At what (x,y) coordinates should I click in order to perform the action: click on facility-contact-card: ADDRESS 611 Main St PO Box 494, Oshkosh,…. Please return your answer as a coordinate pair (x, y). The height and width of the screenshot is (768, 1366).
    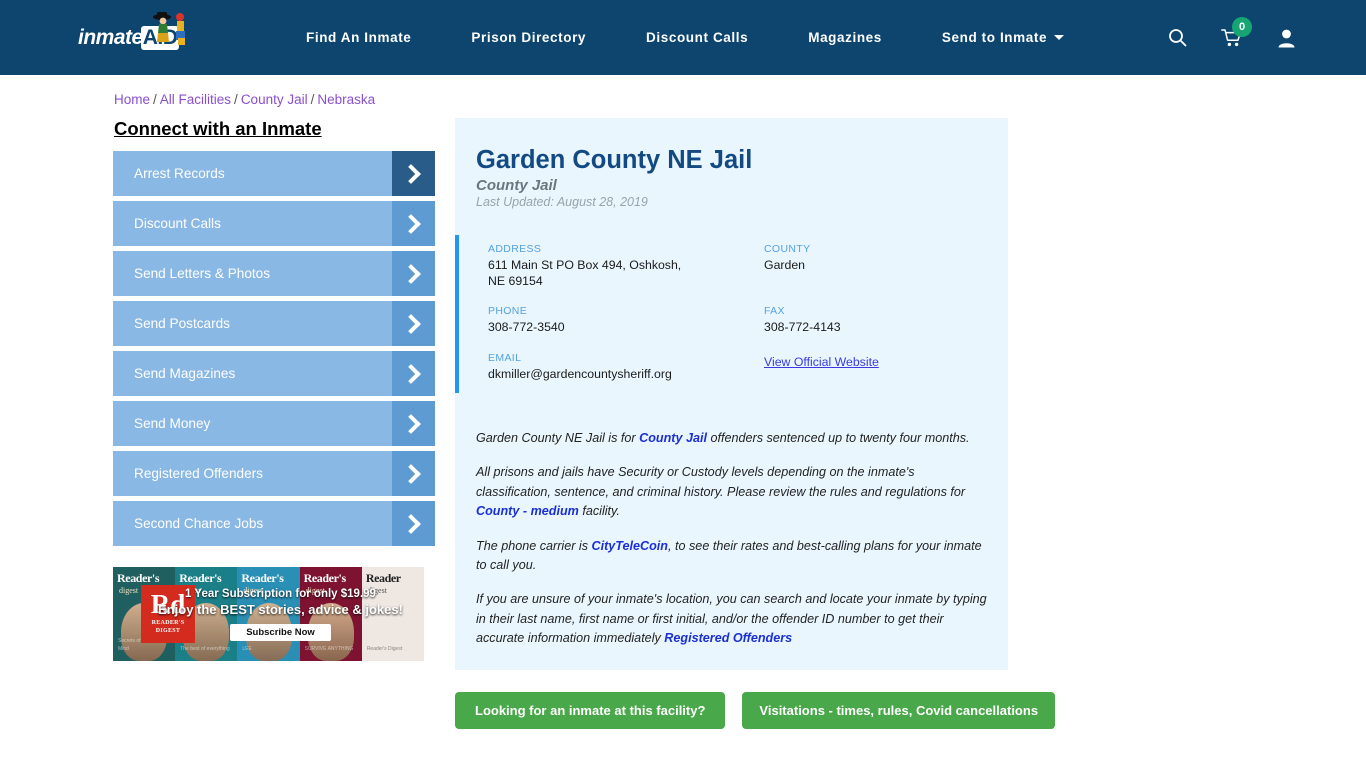
    Looking at the image, I should click on (721, 314).